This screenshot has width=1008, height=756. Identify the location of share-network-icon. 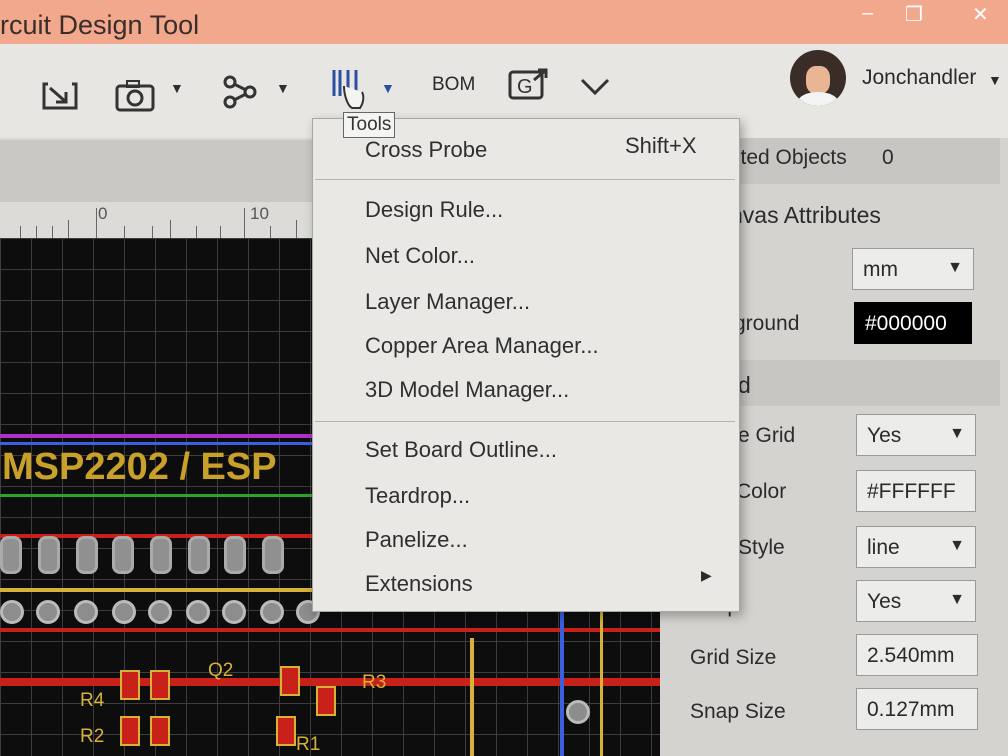
(240, 92).